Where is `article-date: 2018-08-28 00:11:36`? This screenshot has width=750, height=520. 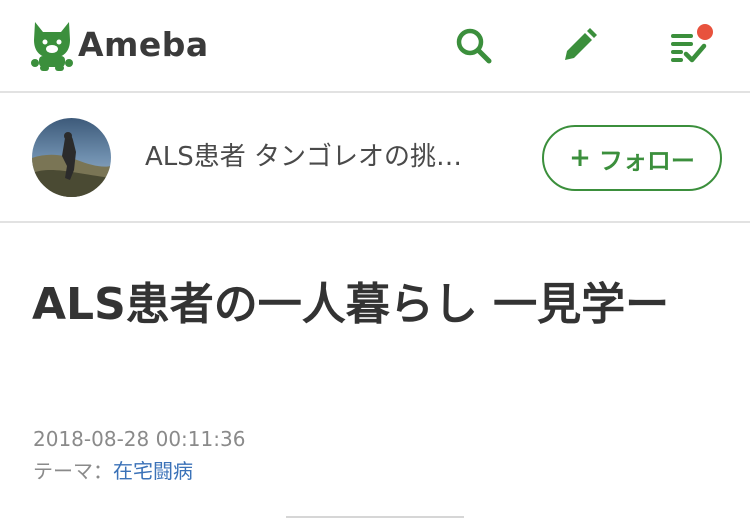 article-date: 2018-08-28 00:11:36 is located at coordinates (139, 439).